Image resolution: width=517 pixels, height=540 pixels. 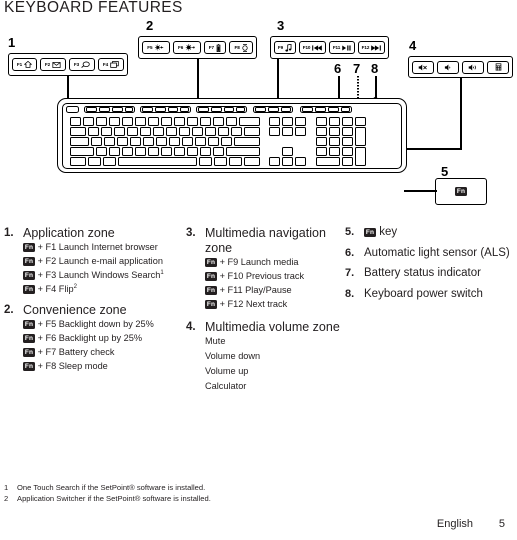 I want to click on chip-label-f4: F4, so click(x=105, y=64).